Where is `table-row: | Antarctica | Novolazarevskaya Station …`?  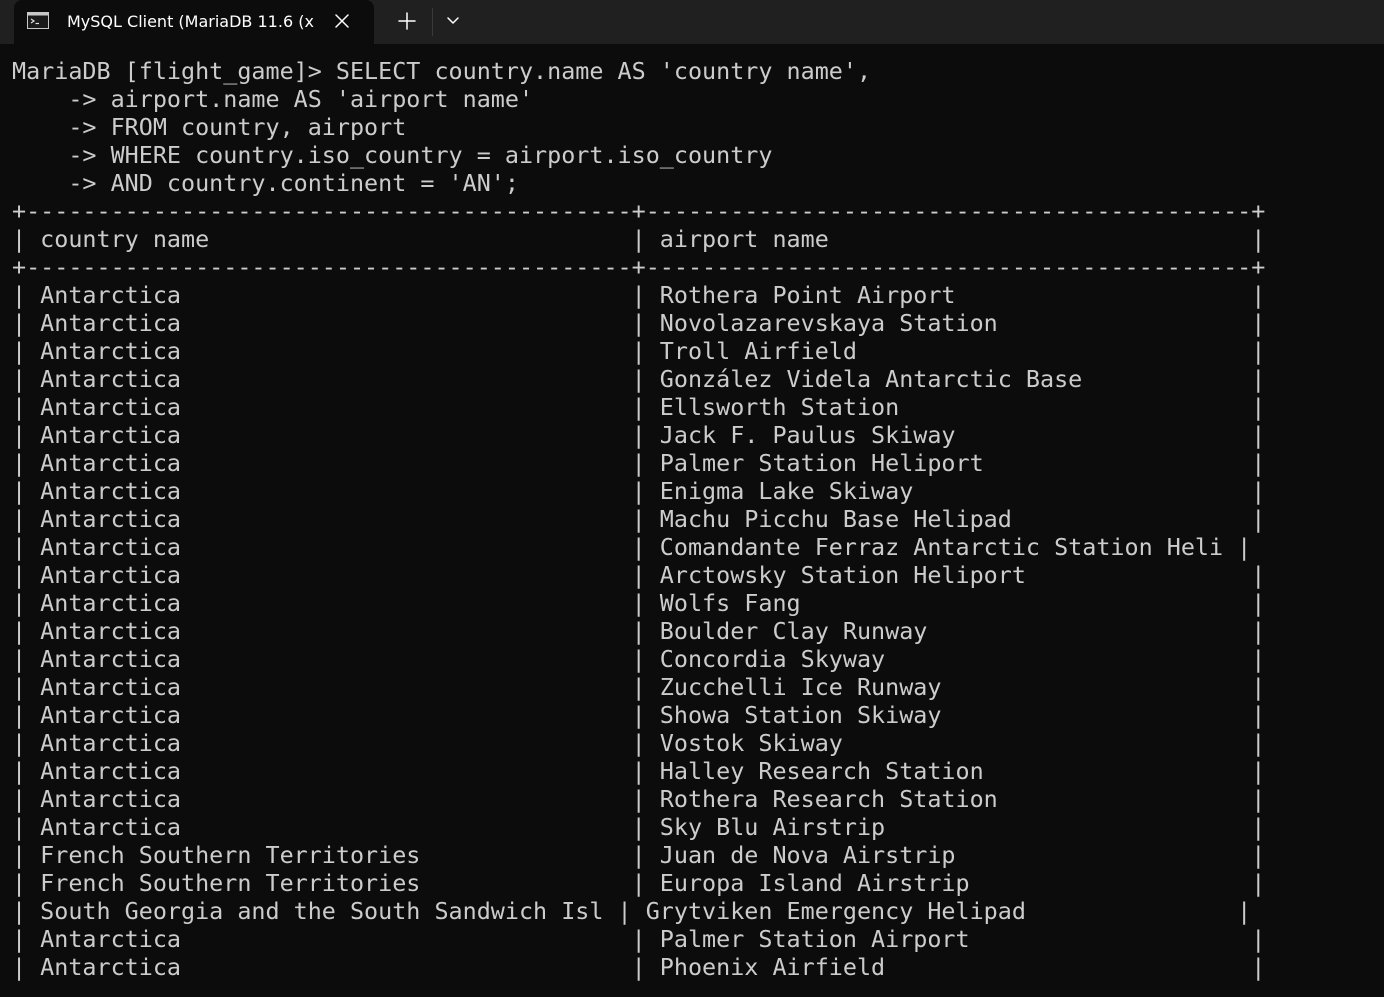 table-row: | Antarctica | Novolazarevskaya Station … is located at coordinates (639, 323).